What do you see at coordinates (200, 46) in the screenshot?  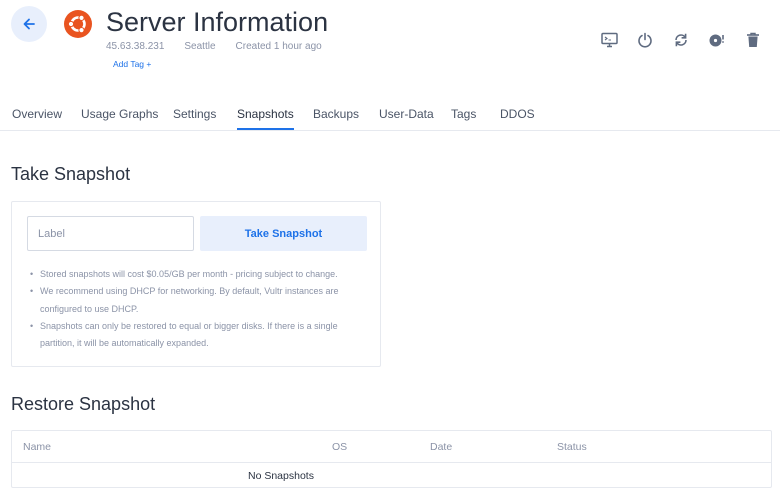 I see `server-location: Seattle` at bounding box center [200, 46].